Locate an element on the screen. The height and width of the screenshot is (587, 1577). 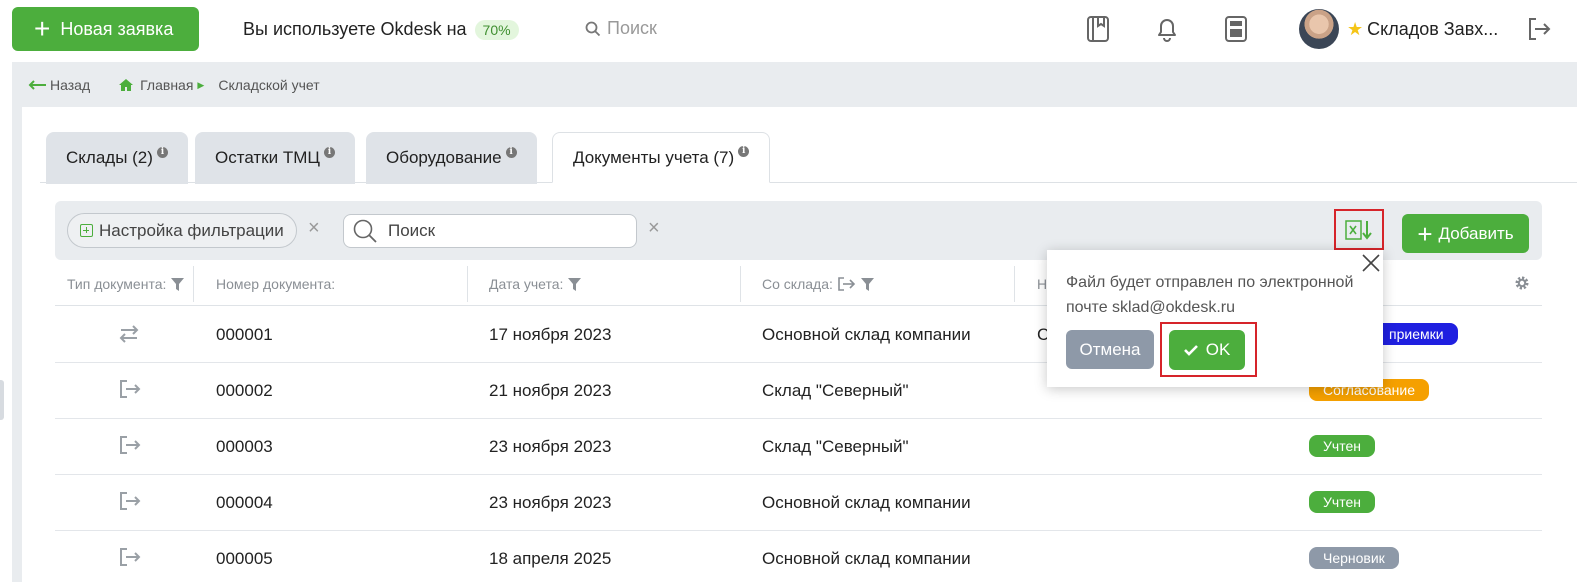
new-request-label: Новая заявка is located at coordinates (117, 28).